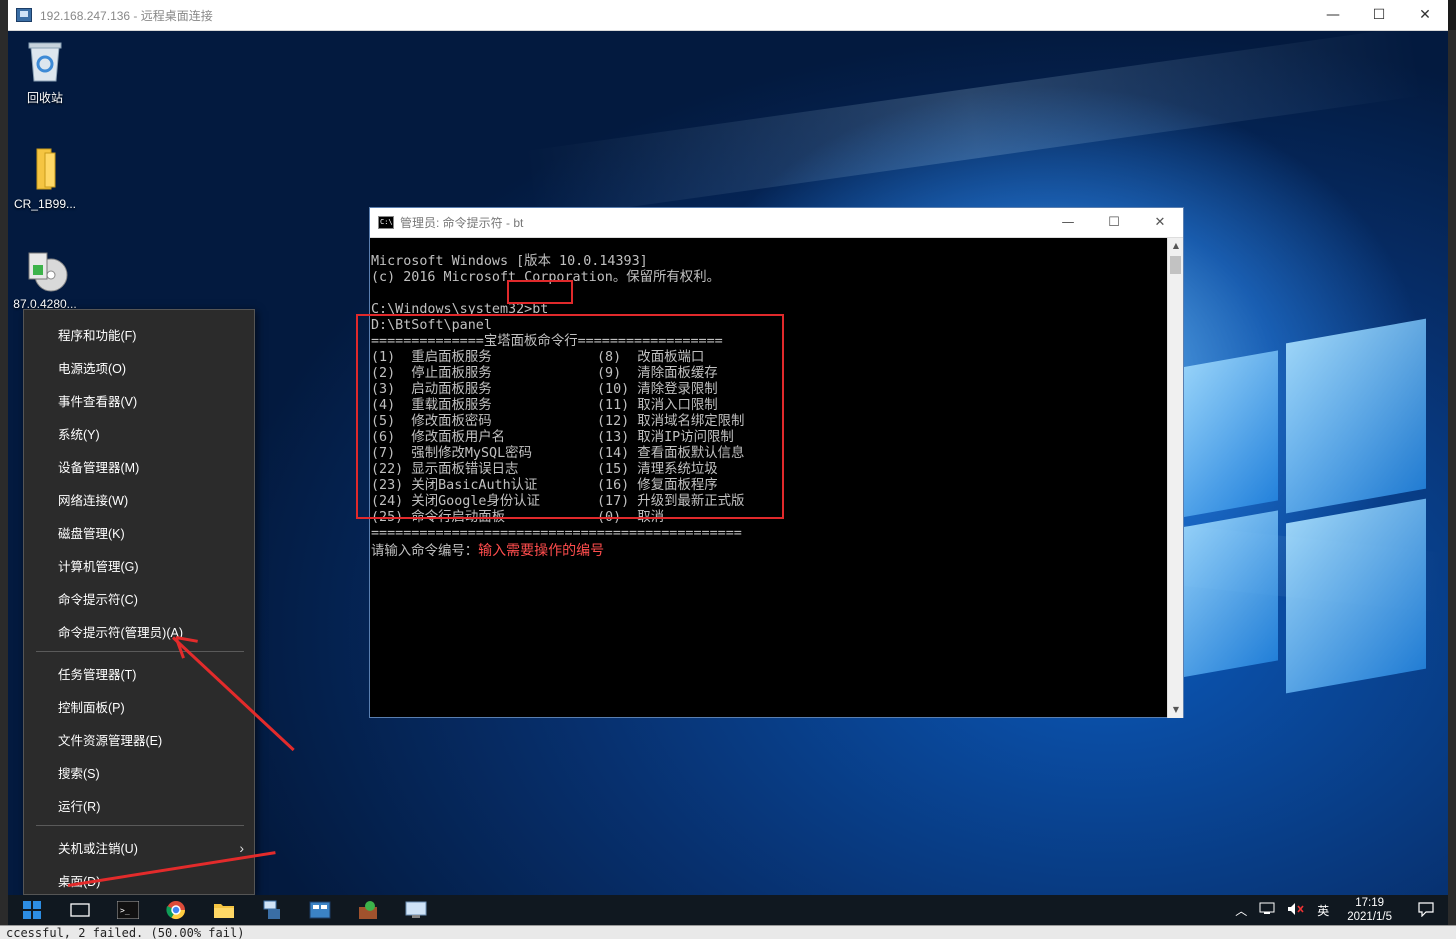 The width and height of the screenshot is (1456, 939). What do you see at coordinates (1176, 710) in the screenshot?
I see `scroll-down-icon: ▼` at bounding box center [1176, 710].